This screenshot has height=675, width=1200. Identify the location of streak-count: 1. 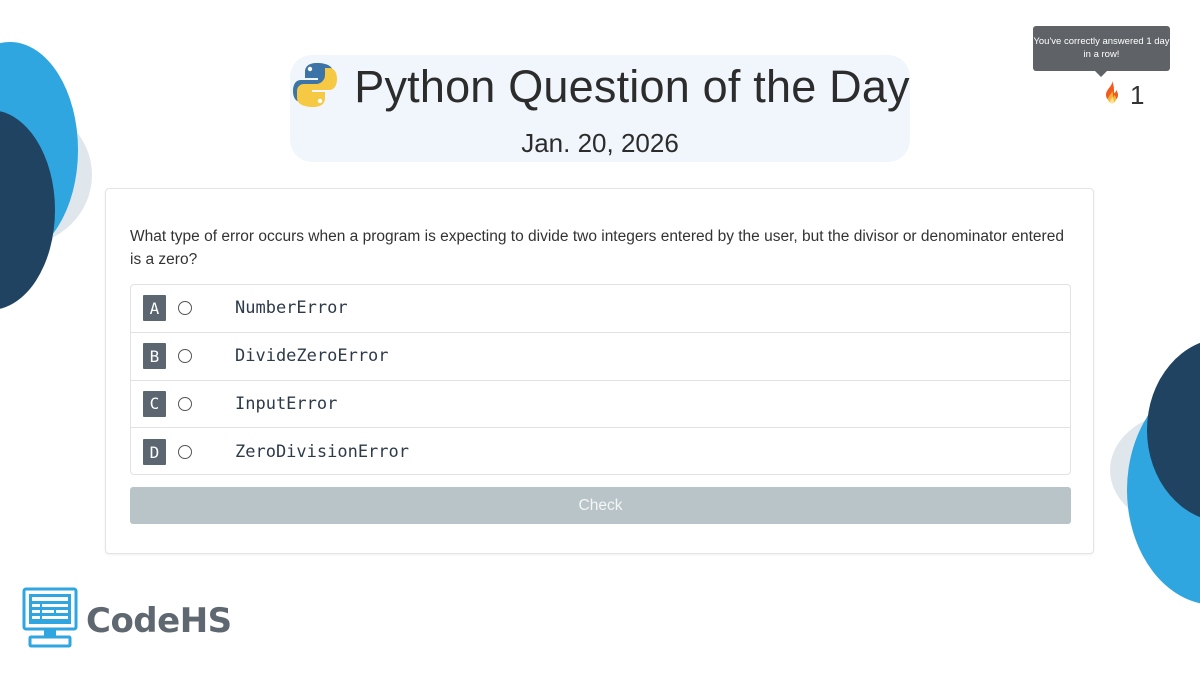
(1137, 95).